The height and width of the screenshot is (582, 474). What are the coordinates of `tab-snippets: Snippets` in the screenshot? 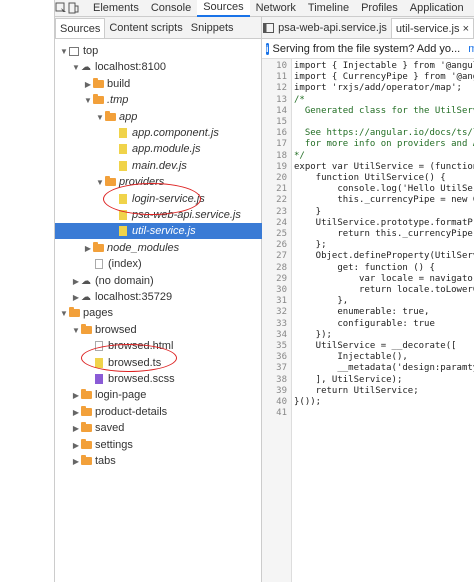 It's located at (212, 28).